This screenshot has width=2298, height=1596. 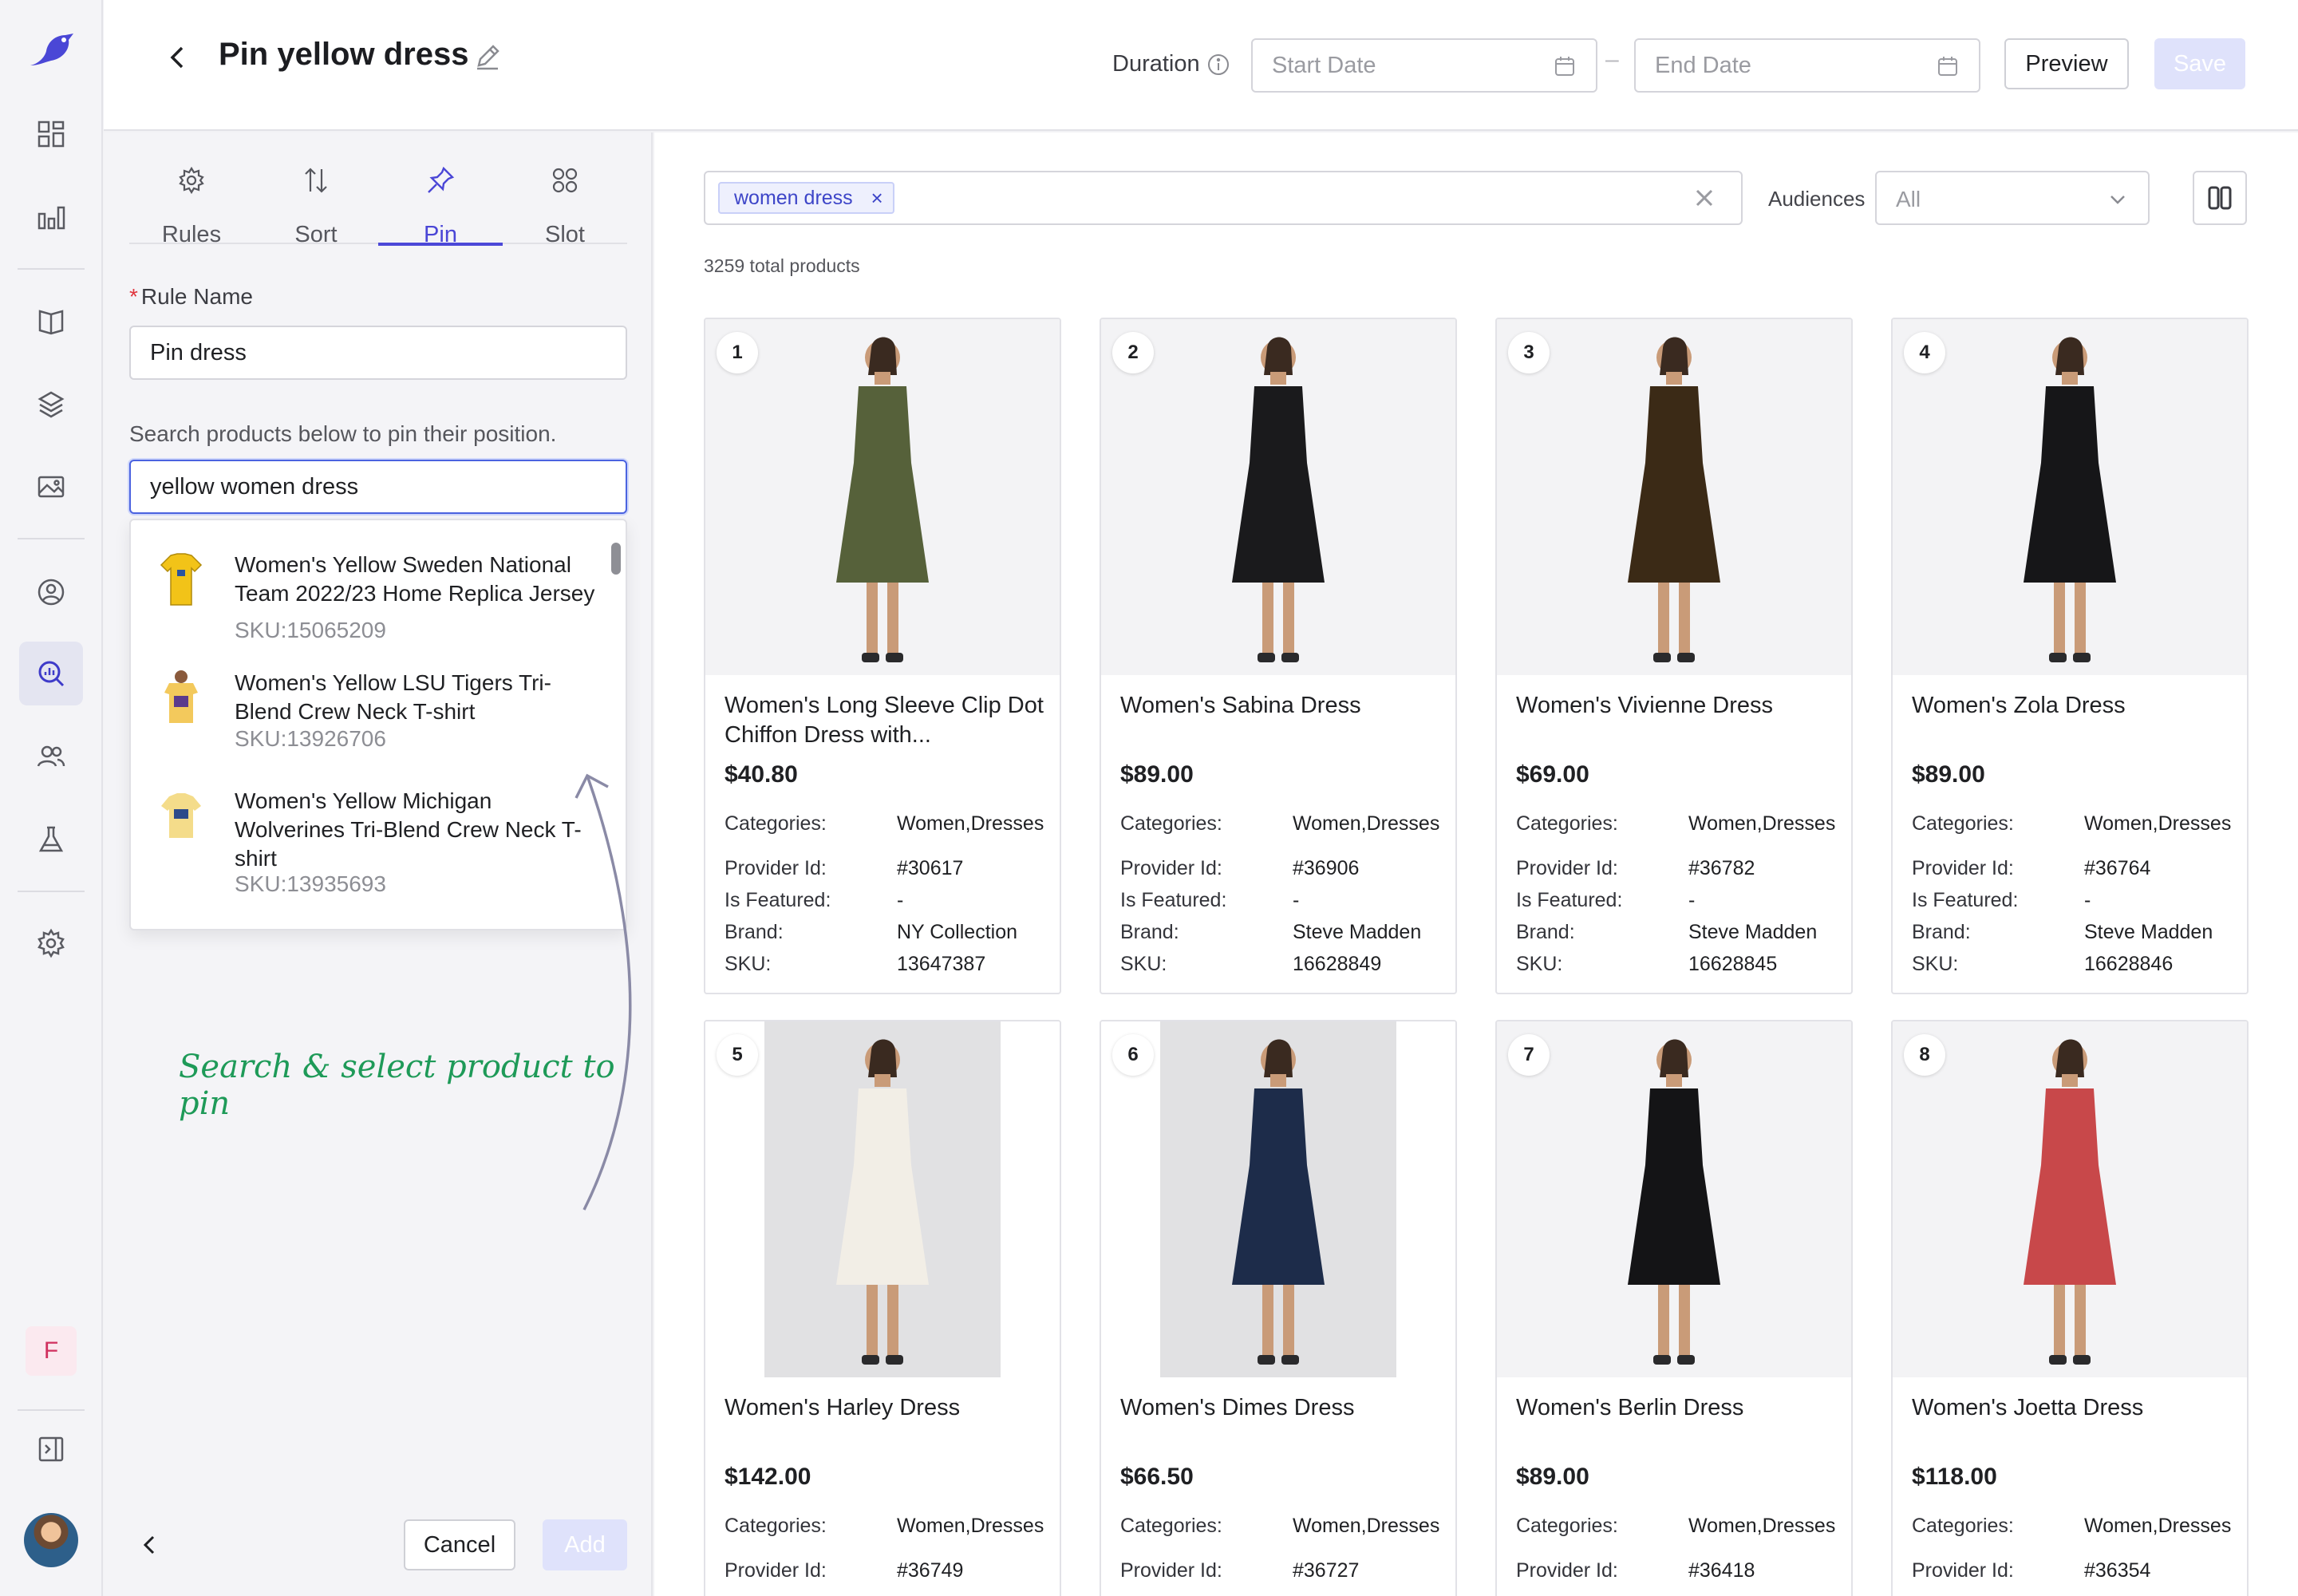 I want to click on start-date-input, so click(x=1408, y=66).